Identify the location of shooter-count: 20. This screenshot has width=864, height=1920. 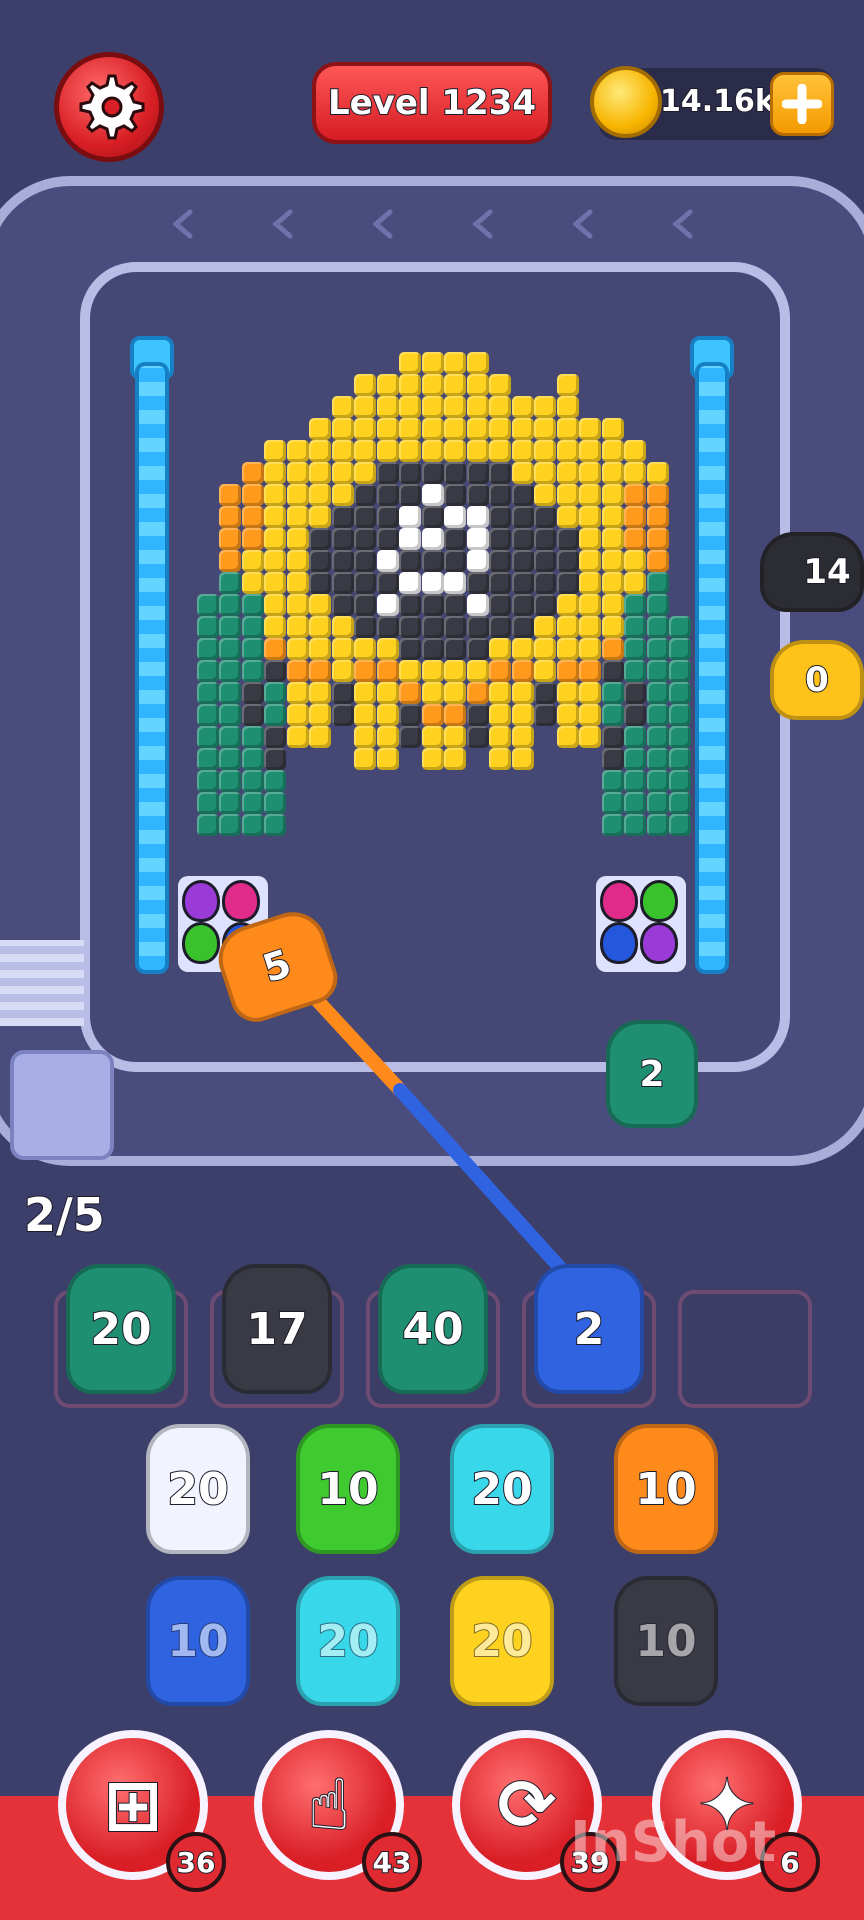
(501, 1641).